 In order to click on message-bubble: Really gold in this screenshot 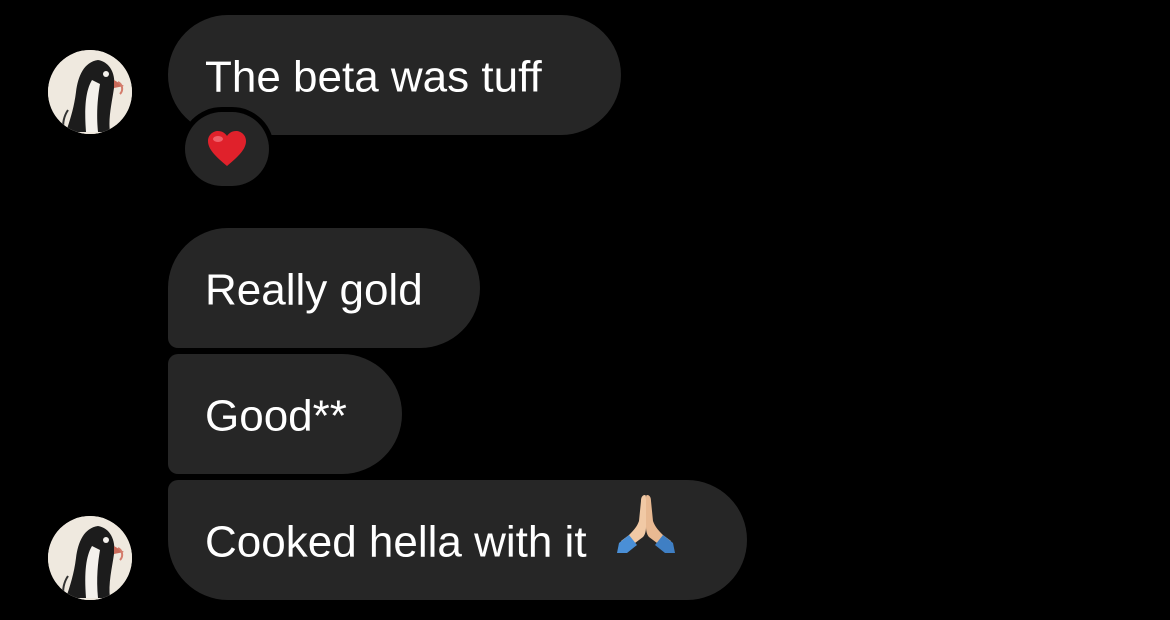, I will do `click(324, 288)`.